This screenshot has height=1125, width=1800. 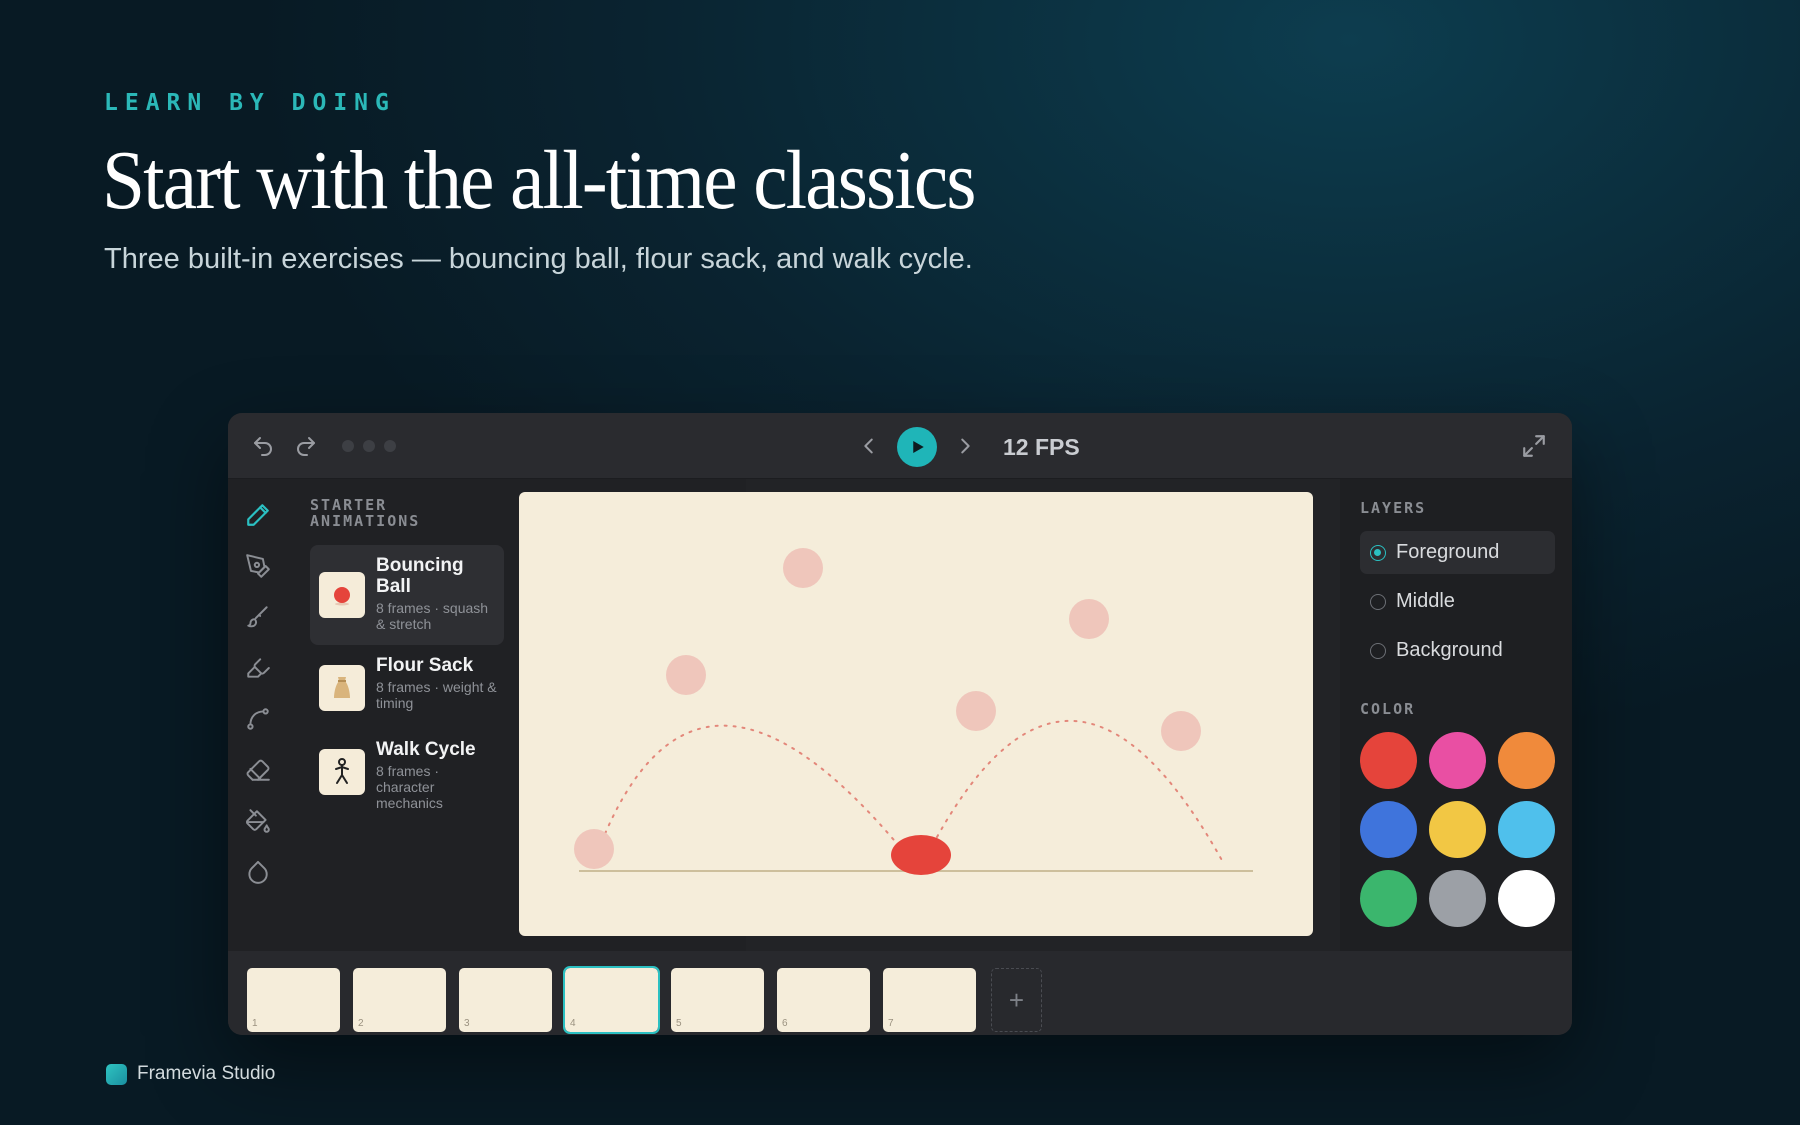 I want to click on frame-number: 1, so click(x=255, y=1023).